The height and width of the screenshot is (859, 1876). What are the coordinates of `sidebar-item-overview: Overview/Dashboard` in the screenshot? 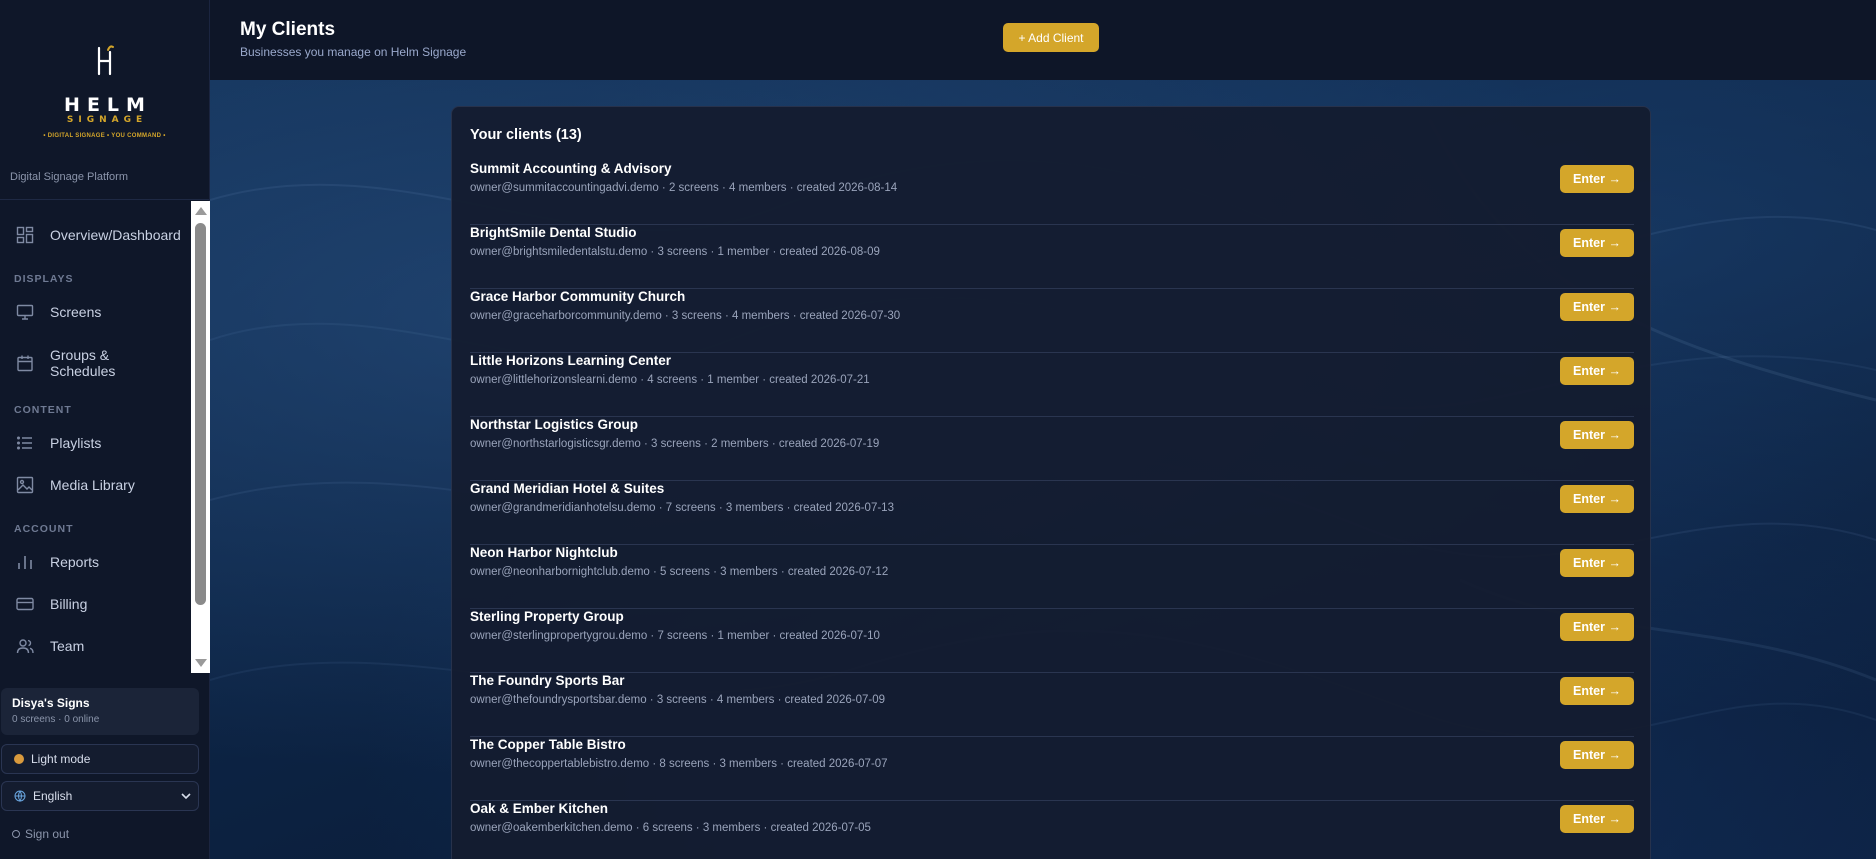 It's located at (99, 235).